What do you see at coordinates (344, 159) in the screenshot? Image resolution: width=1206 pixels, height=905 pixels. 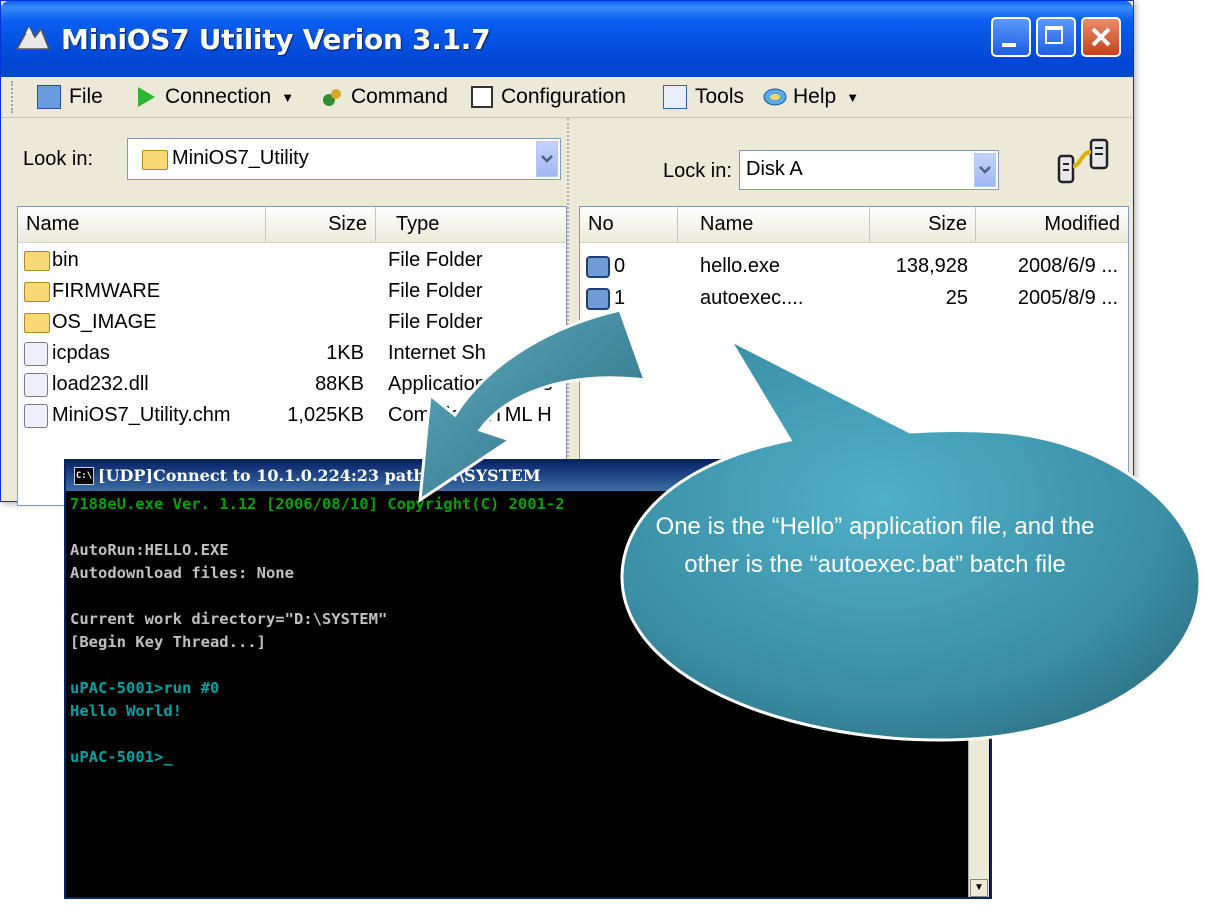 I see `look-in-dropdown: MiniOS7_Utility` at bounding box center [344, 159].